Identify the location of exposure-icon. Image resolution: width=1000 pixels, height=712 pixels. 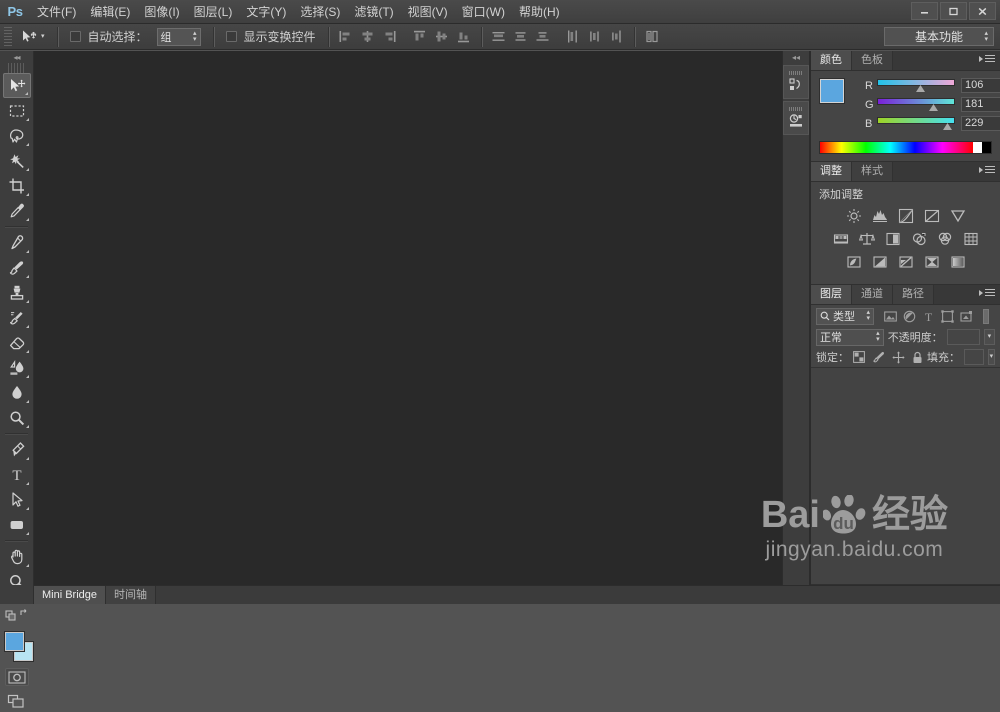
(932, 216).